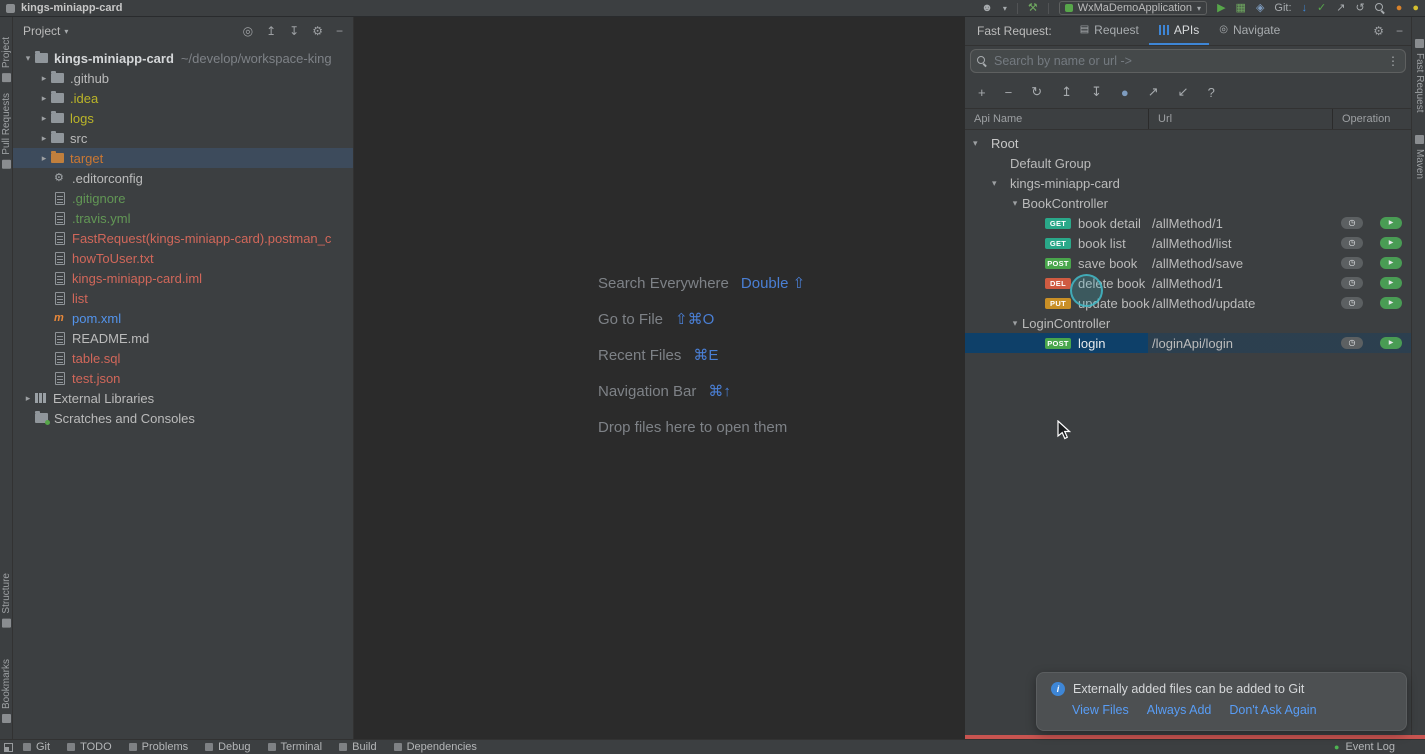 Image resolution: width=1425 pixels, height=754 pixels. I want to click on view-files-link: View Files, so click(1100, 710).